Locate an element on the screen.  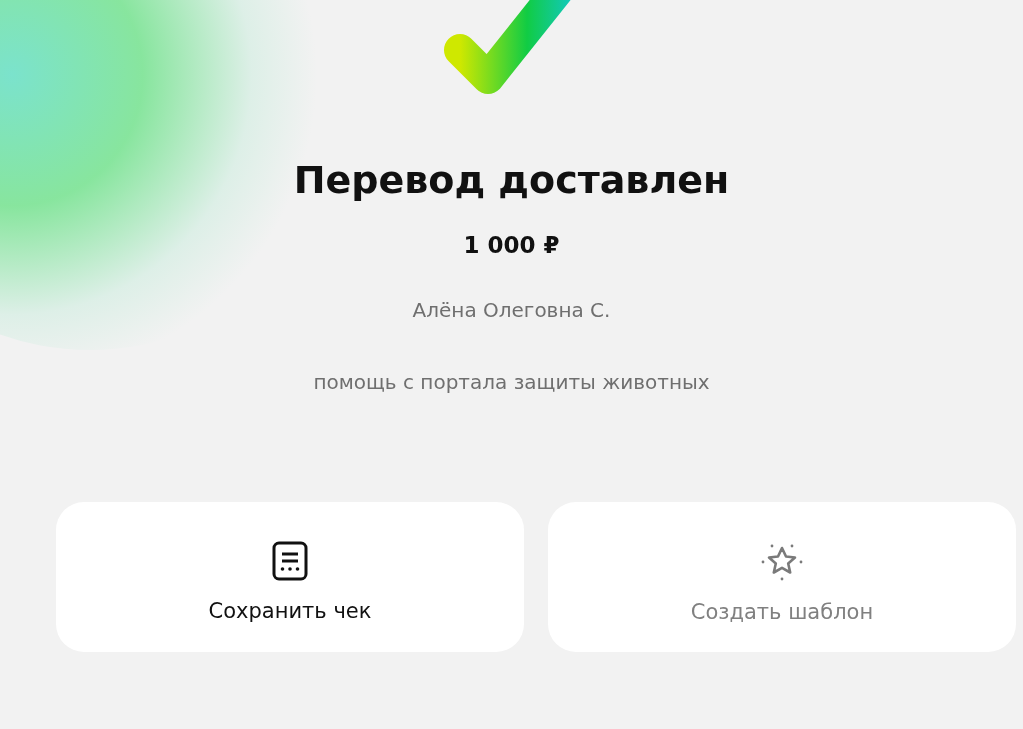
receipt-icon is located at coordinates (290, 561).